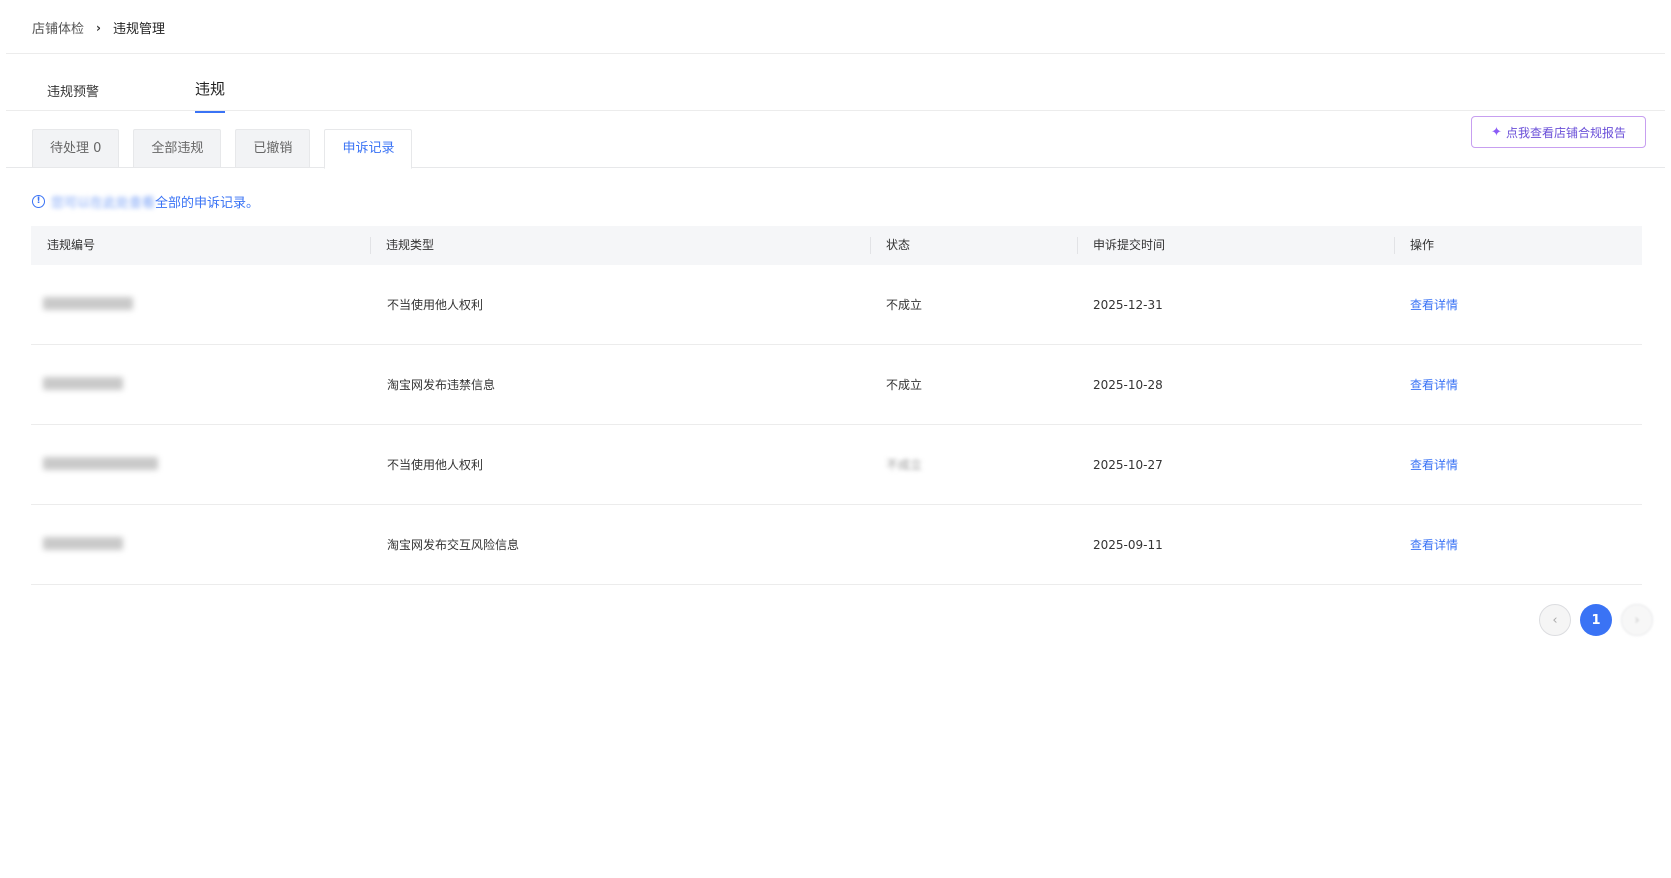 The width and height of the screenshot is (1671, 878). I want to click on notice-text: 全部的申诉记录。, so click(207, 203).